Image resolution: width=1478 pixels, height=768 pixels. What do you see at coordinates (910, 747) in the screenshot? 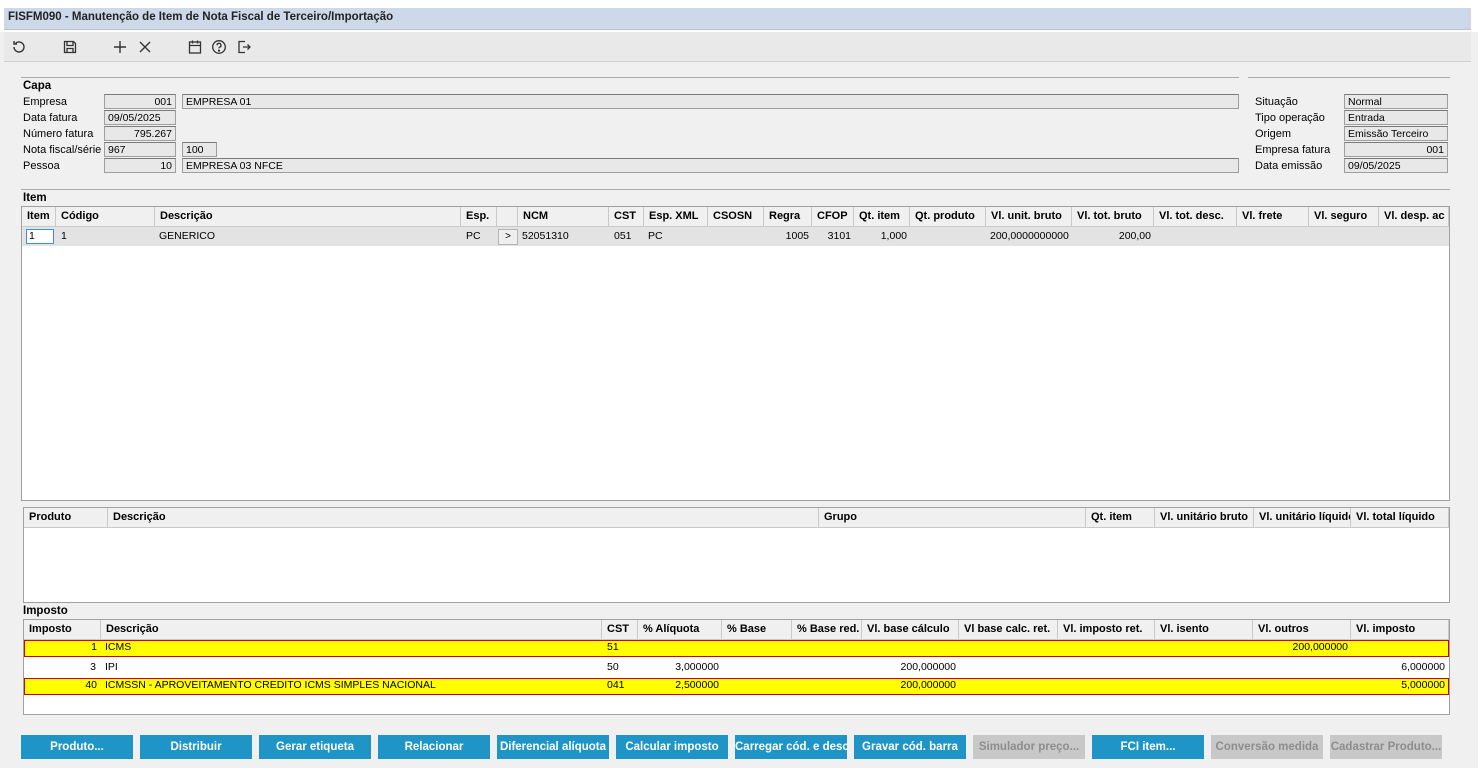
I see `gravar-cod-barra-button: Gravar cód. barra` at bounding box center [910, 747].